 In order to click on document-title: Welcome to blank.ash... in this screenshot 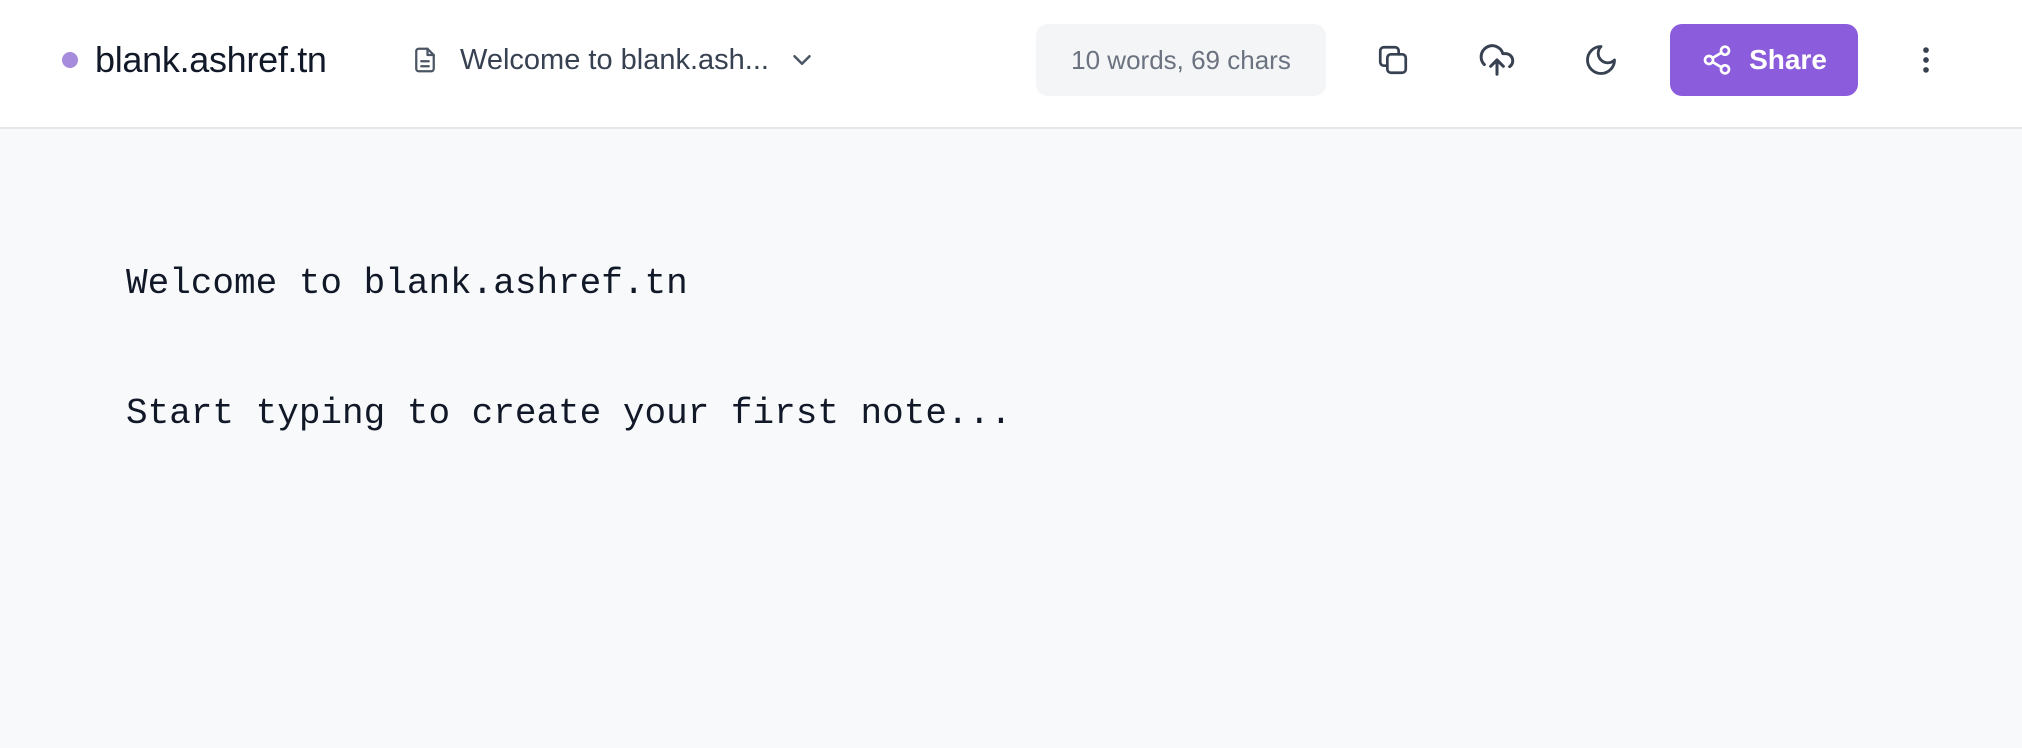, I will do `click(614, 59)`.